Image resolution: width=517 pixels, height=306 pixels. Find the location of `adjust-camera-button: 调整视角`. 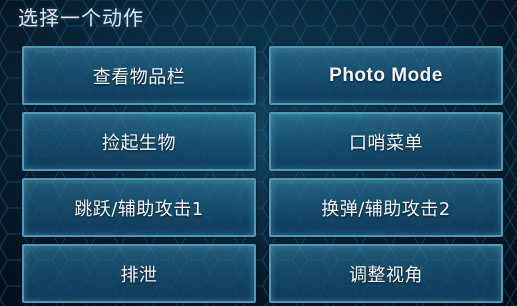

adjust-camera-button: 调整视角 is located at coordinates (386, 273).